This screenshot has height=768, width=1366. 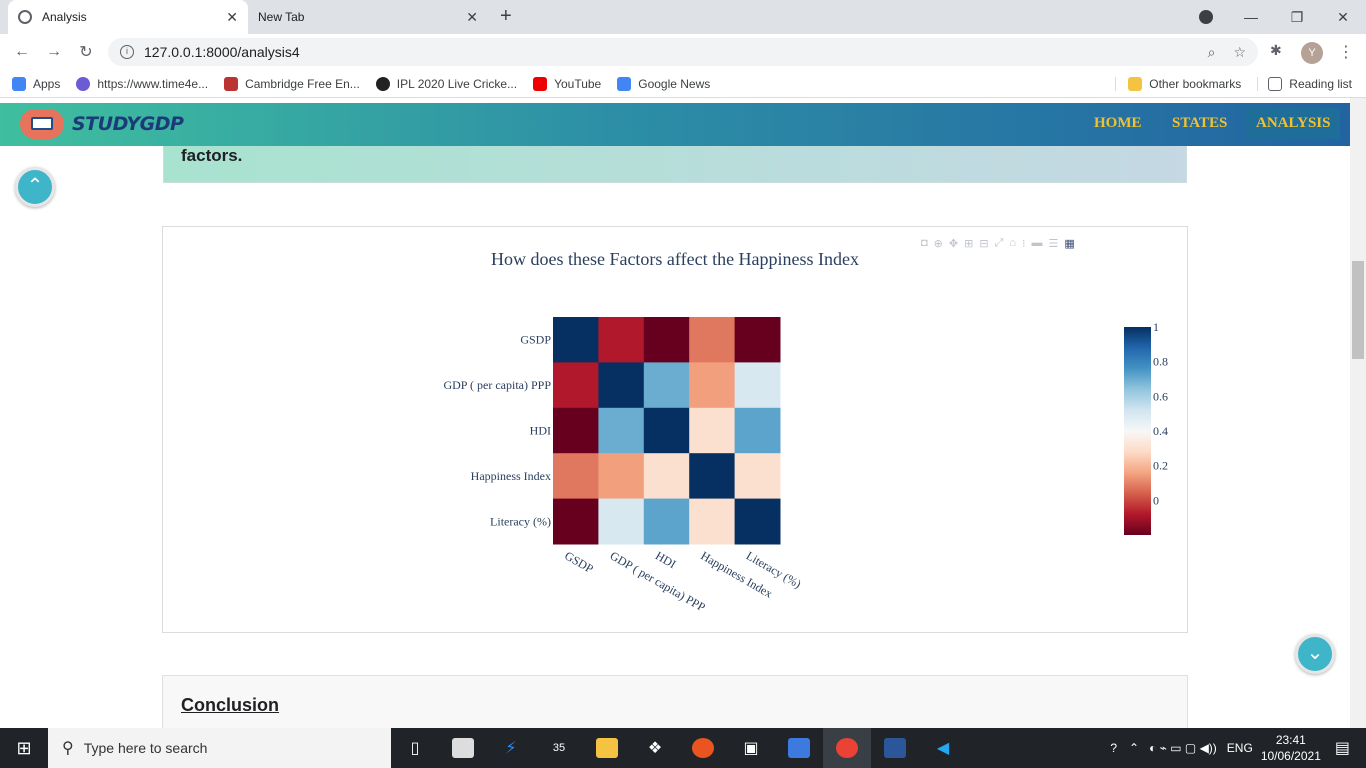 What do you see at coordinates (1134, 748) in the screenshot?
I see `chevron-up-icon: ⌃` at bounding box center [1134, 748].